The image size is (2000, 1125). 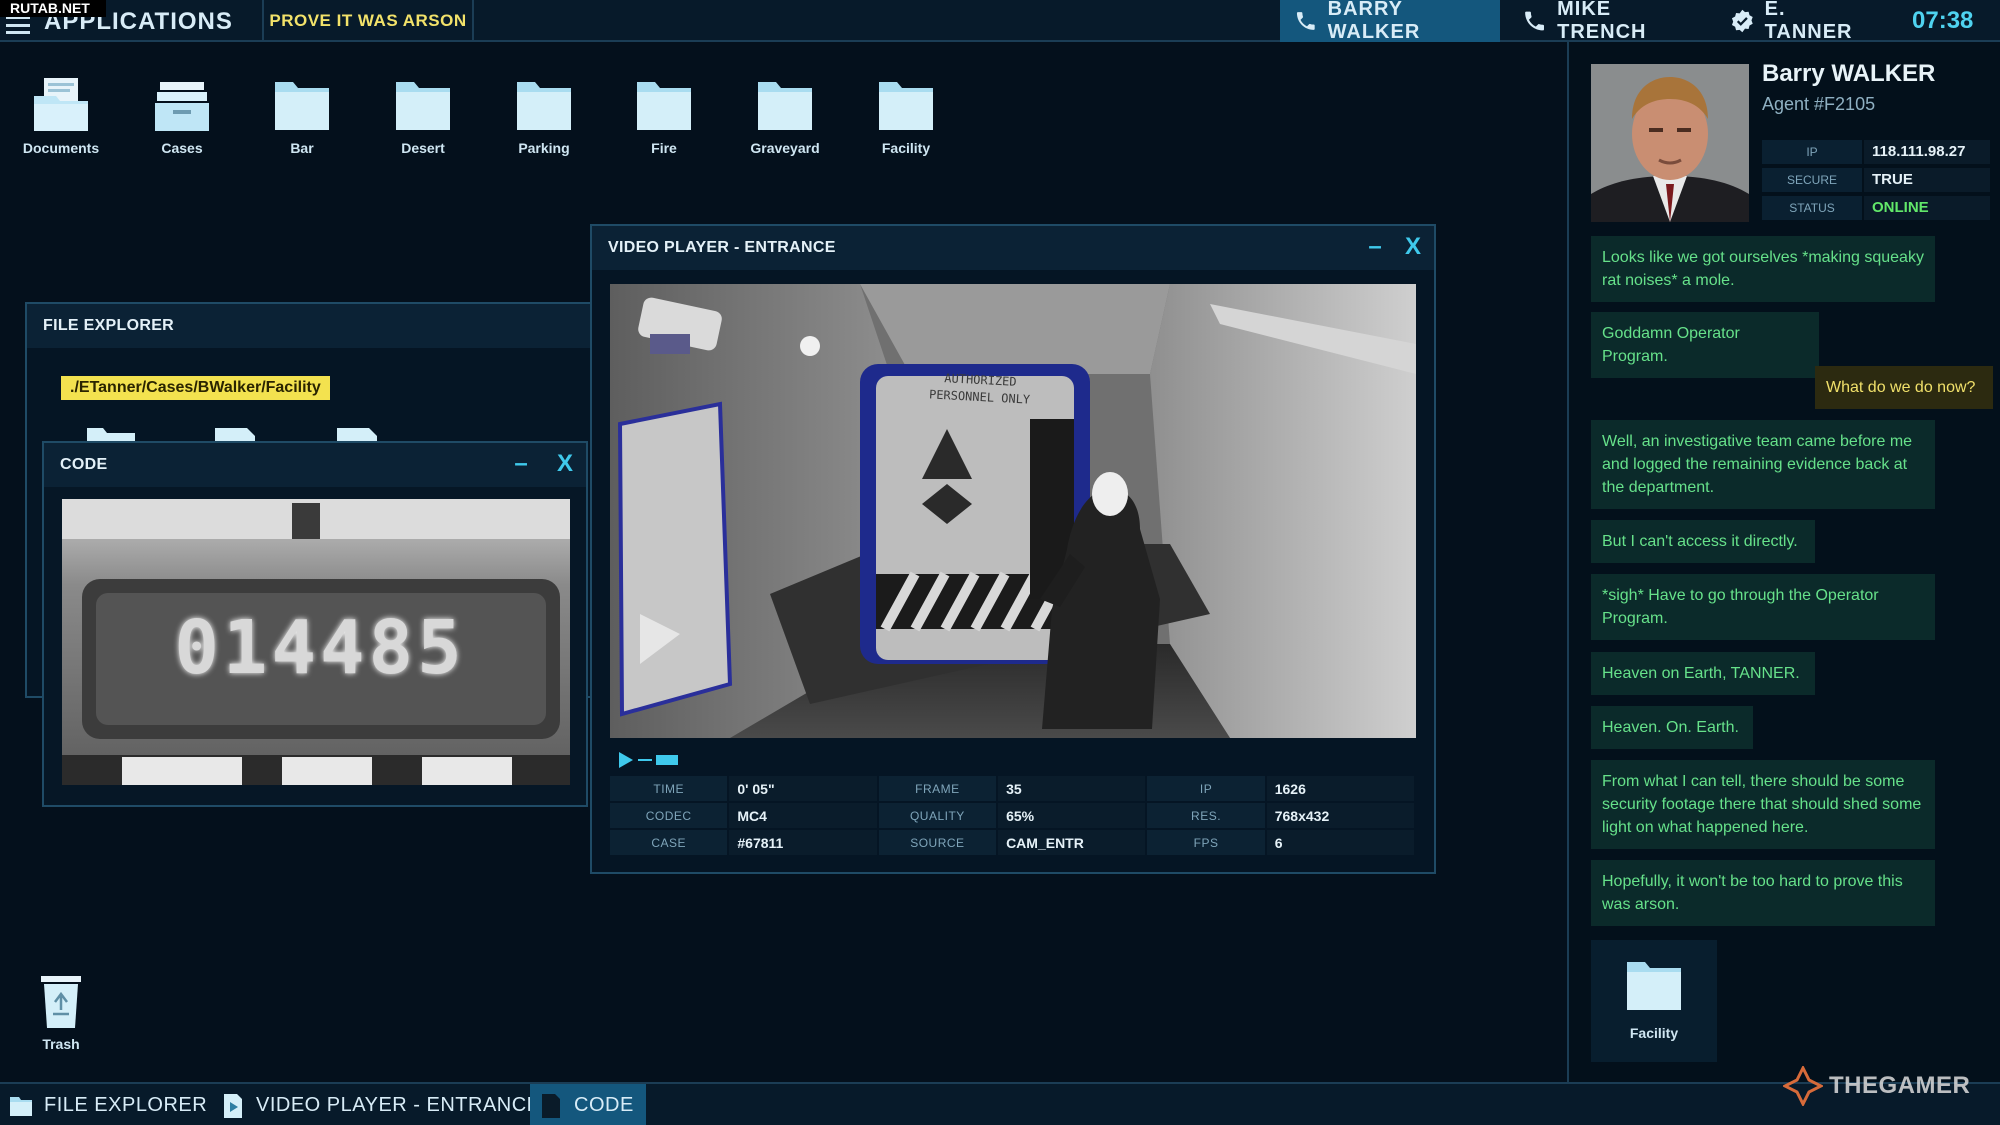 What do you see at coordinates (1849, 73) in the screenshot?
I see `agent-name: Barry WALKER` at bounding box center [1849, 73].